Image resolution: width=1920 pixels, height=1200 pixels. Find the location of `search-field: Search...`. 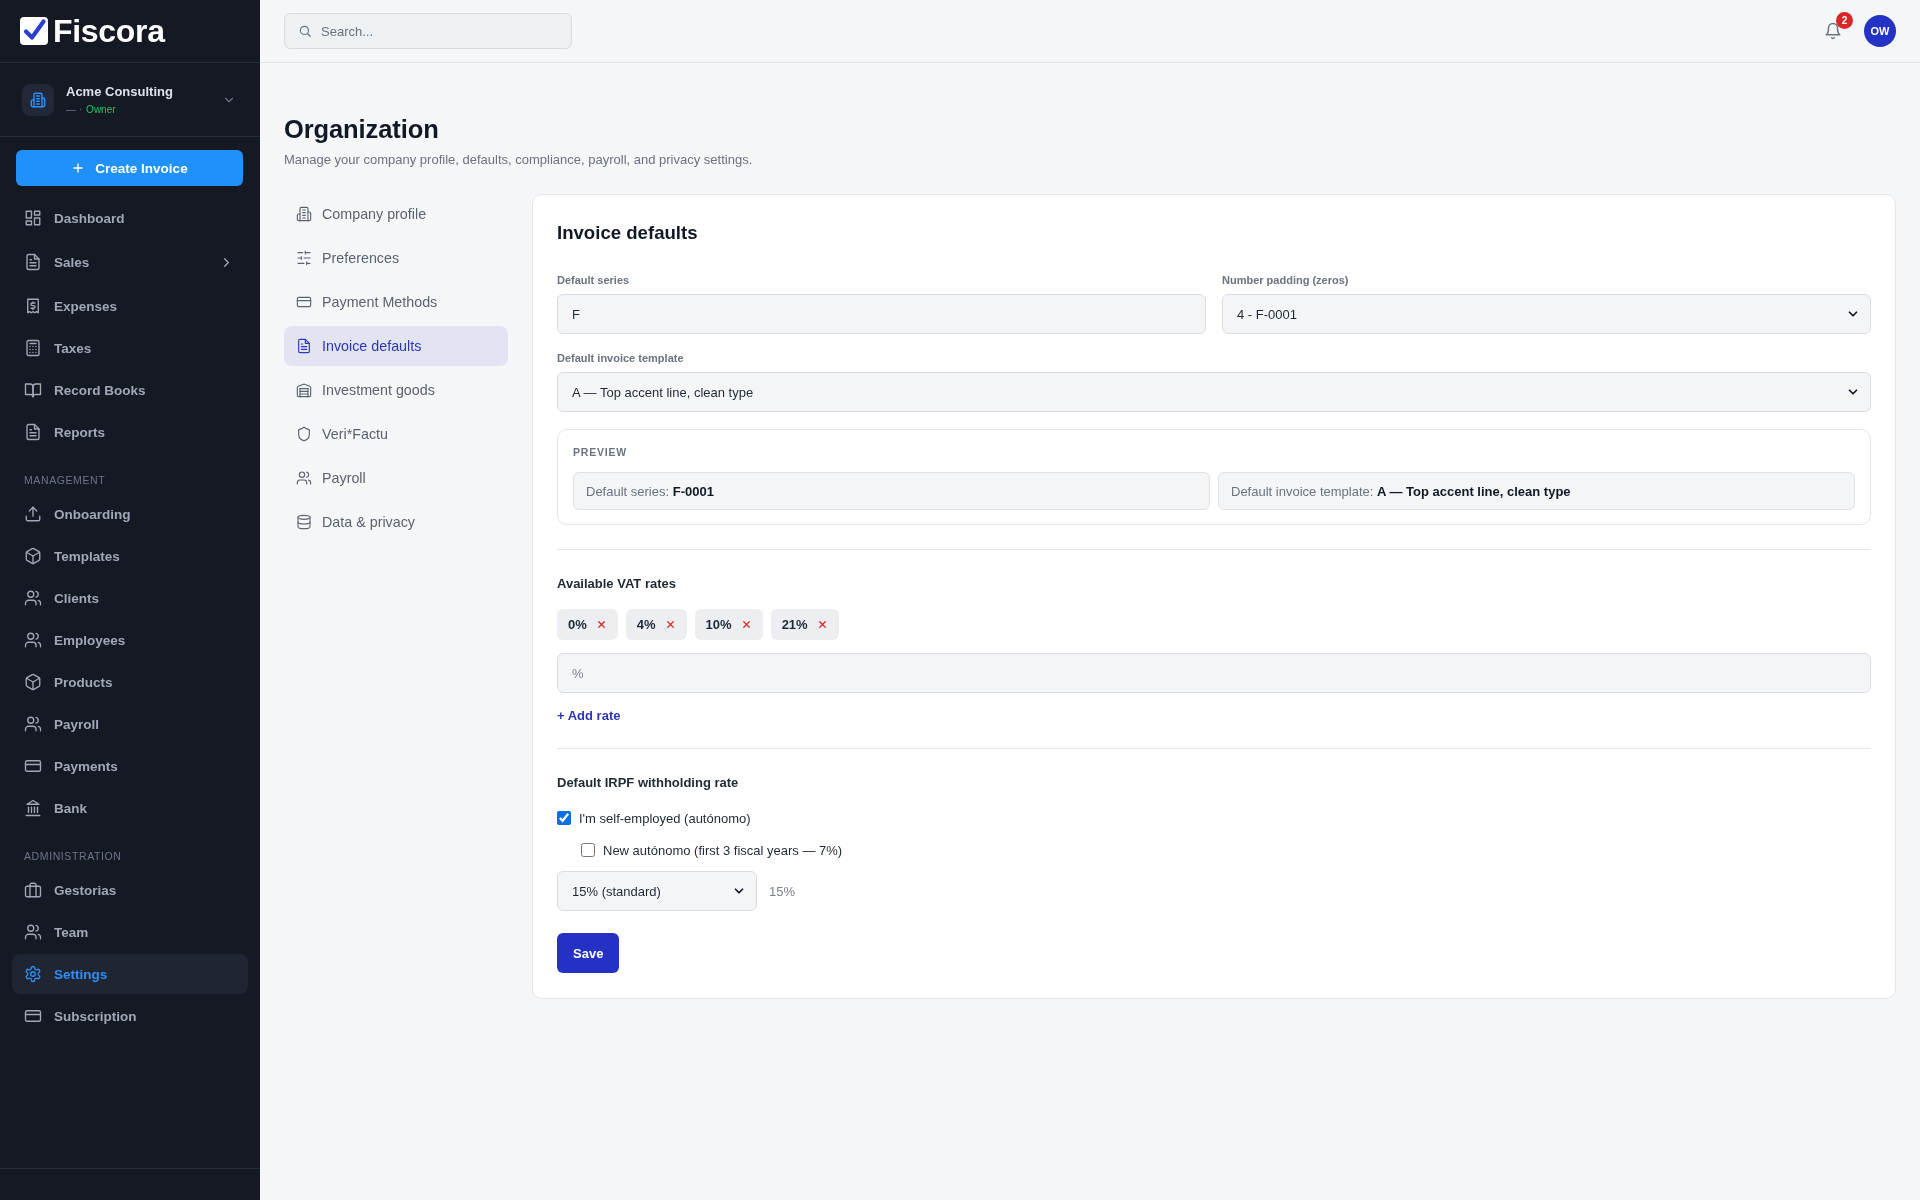

search-field: Search... is located at coordinates (428, 31).